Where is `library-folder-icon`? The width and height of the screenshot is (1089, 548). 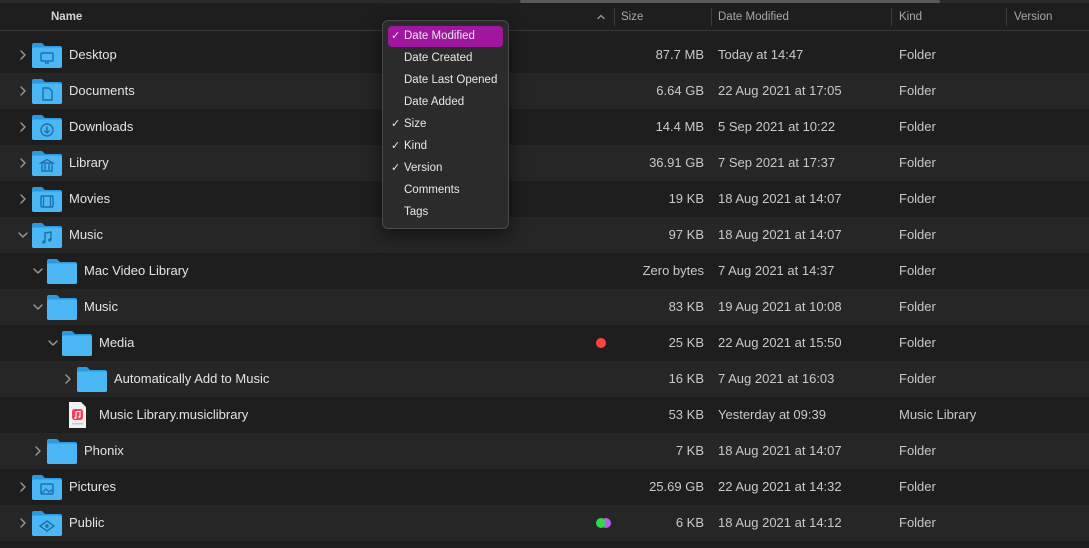 library-folder-icon is located at coordinates (47, 163).